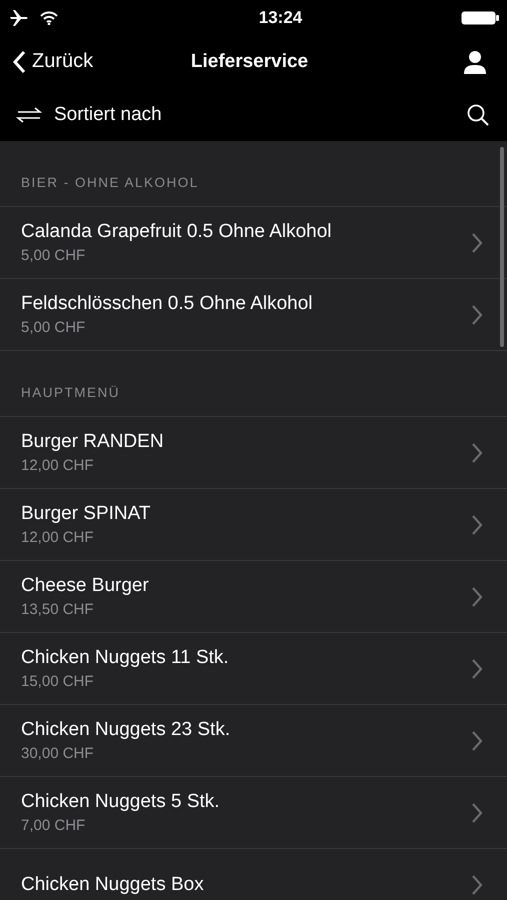 This screenshot has height=900, width=507. I want to click on item-name: Chicken Nuggets Box, so click(112, 885).